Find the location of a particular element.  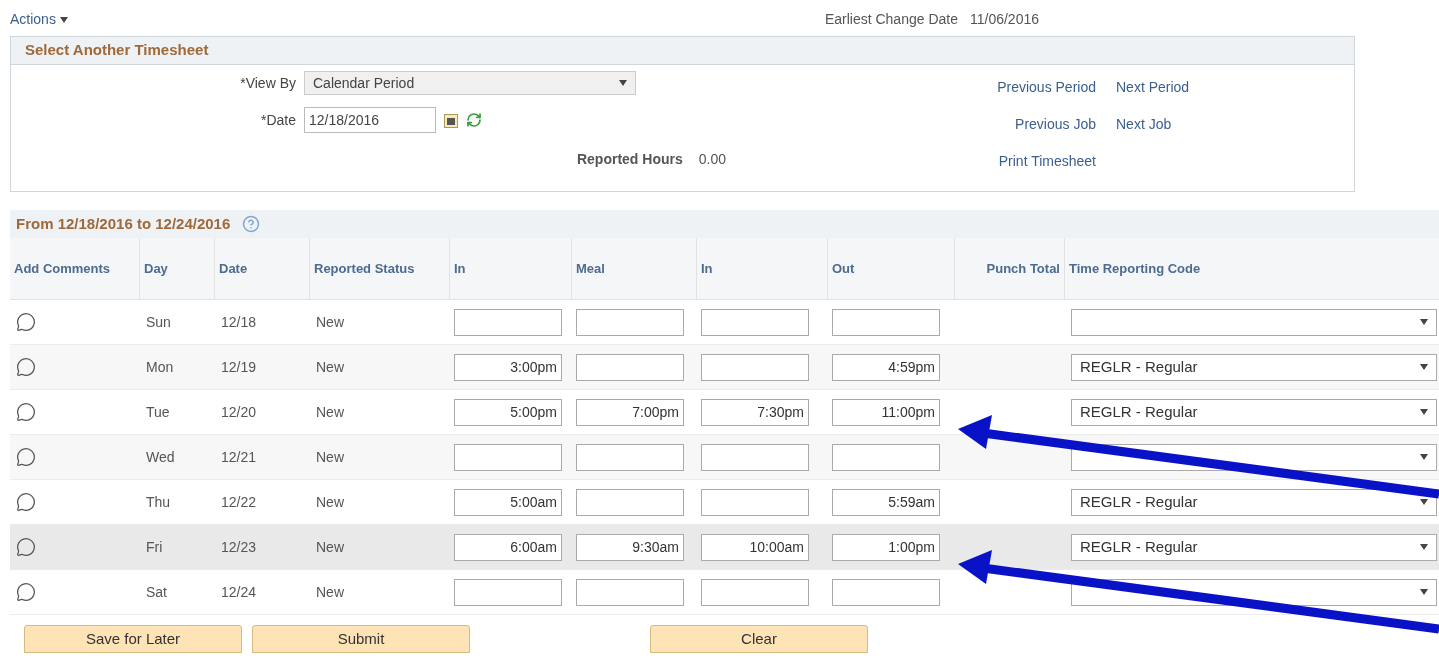

earliest-change-label: Earliest Change Date is located at coordinates (891, 19).